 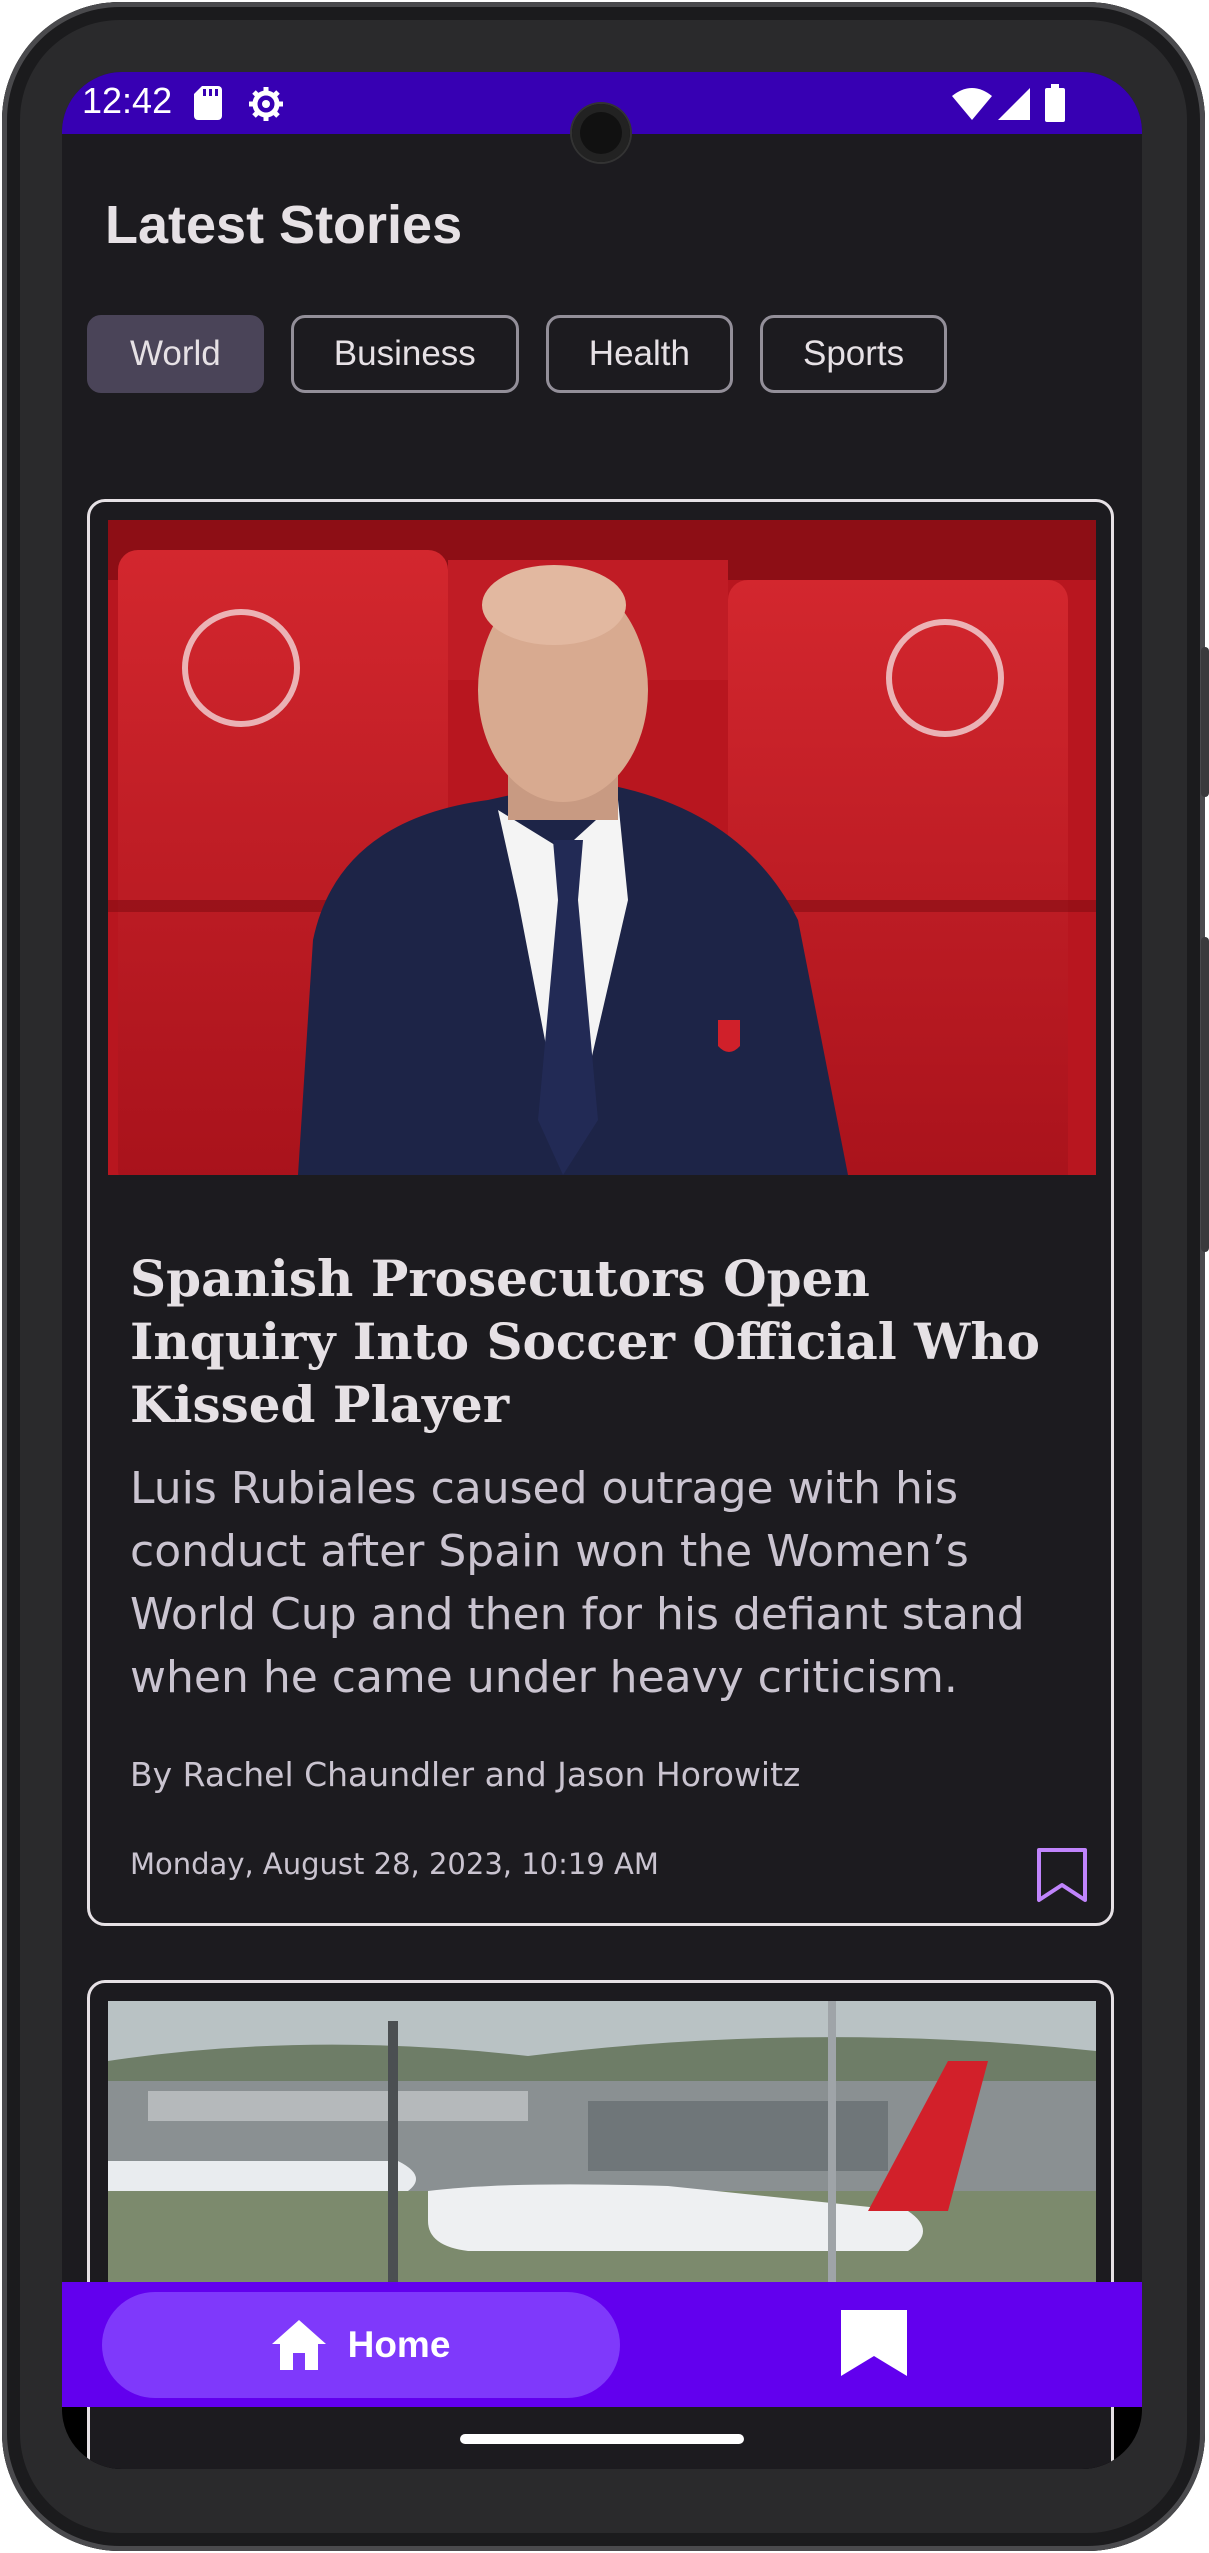 I want to click on chip-business: Business, so click(x=404, y=354).